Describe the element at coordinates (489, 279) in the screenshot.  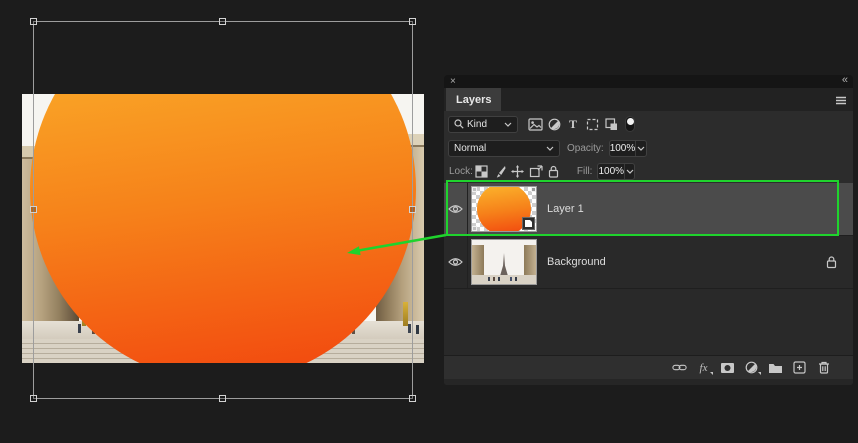
I see `thumb-photo-people` at that location.